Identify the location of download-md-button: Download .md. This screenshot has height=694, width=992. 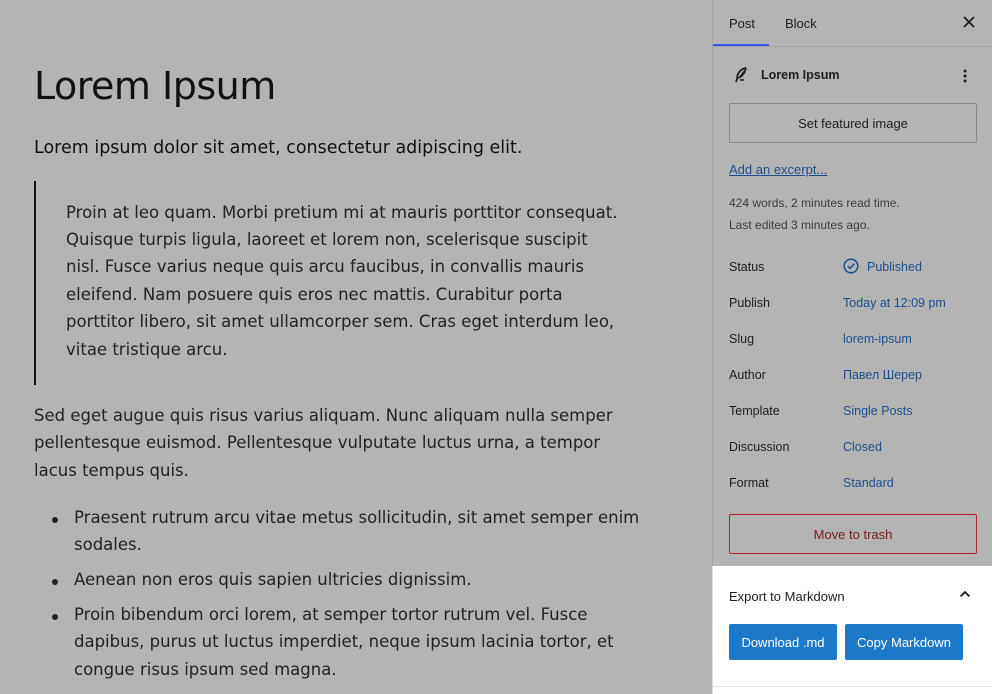
(783, 642).